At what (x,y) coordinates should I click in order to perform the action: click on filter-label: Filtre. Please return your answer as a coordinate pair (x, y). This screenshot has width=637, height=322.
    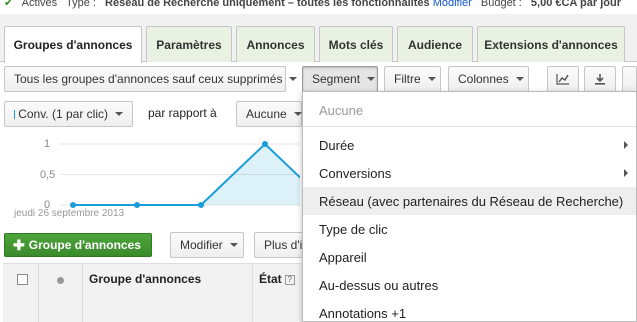
    Looking at the image, I should click on (407, 79).